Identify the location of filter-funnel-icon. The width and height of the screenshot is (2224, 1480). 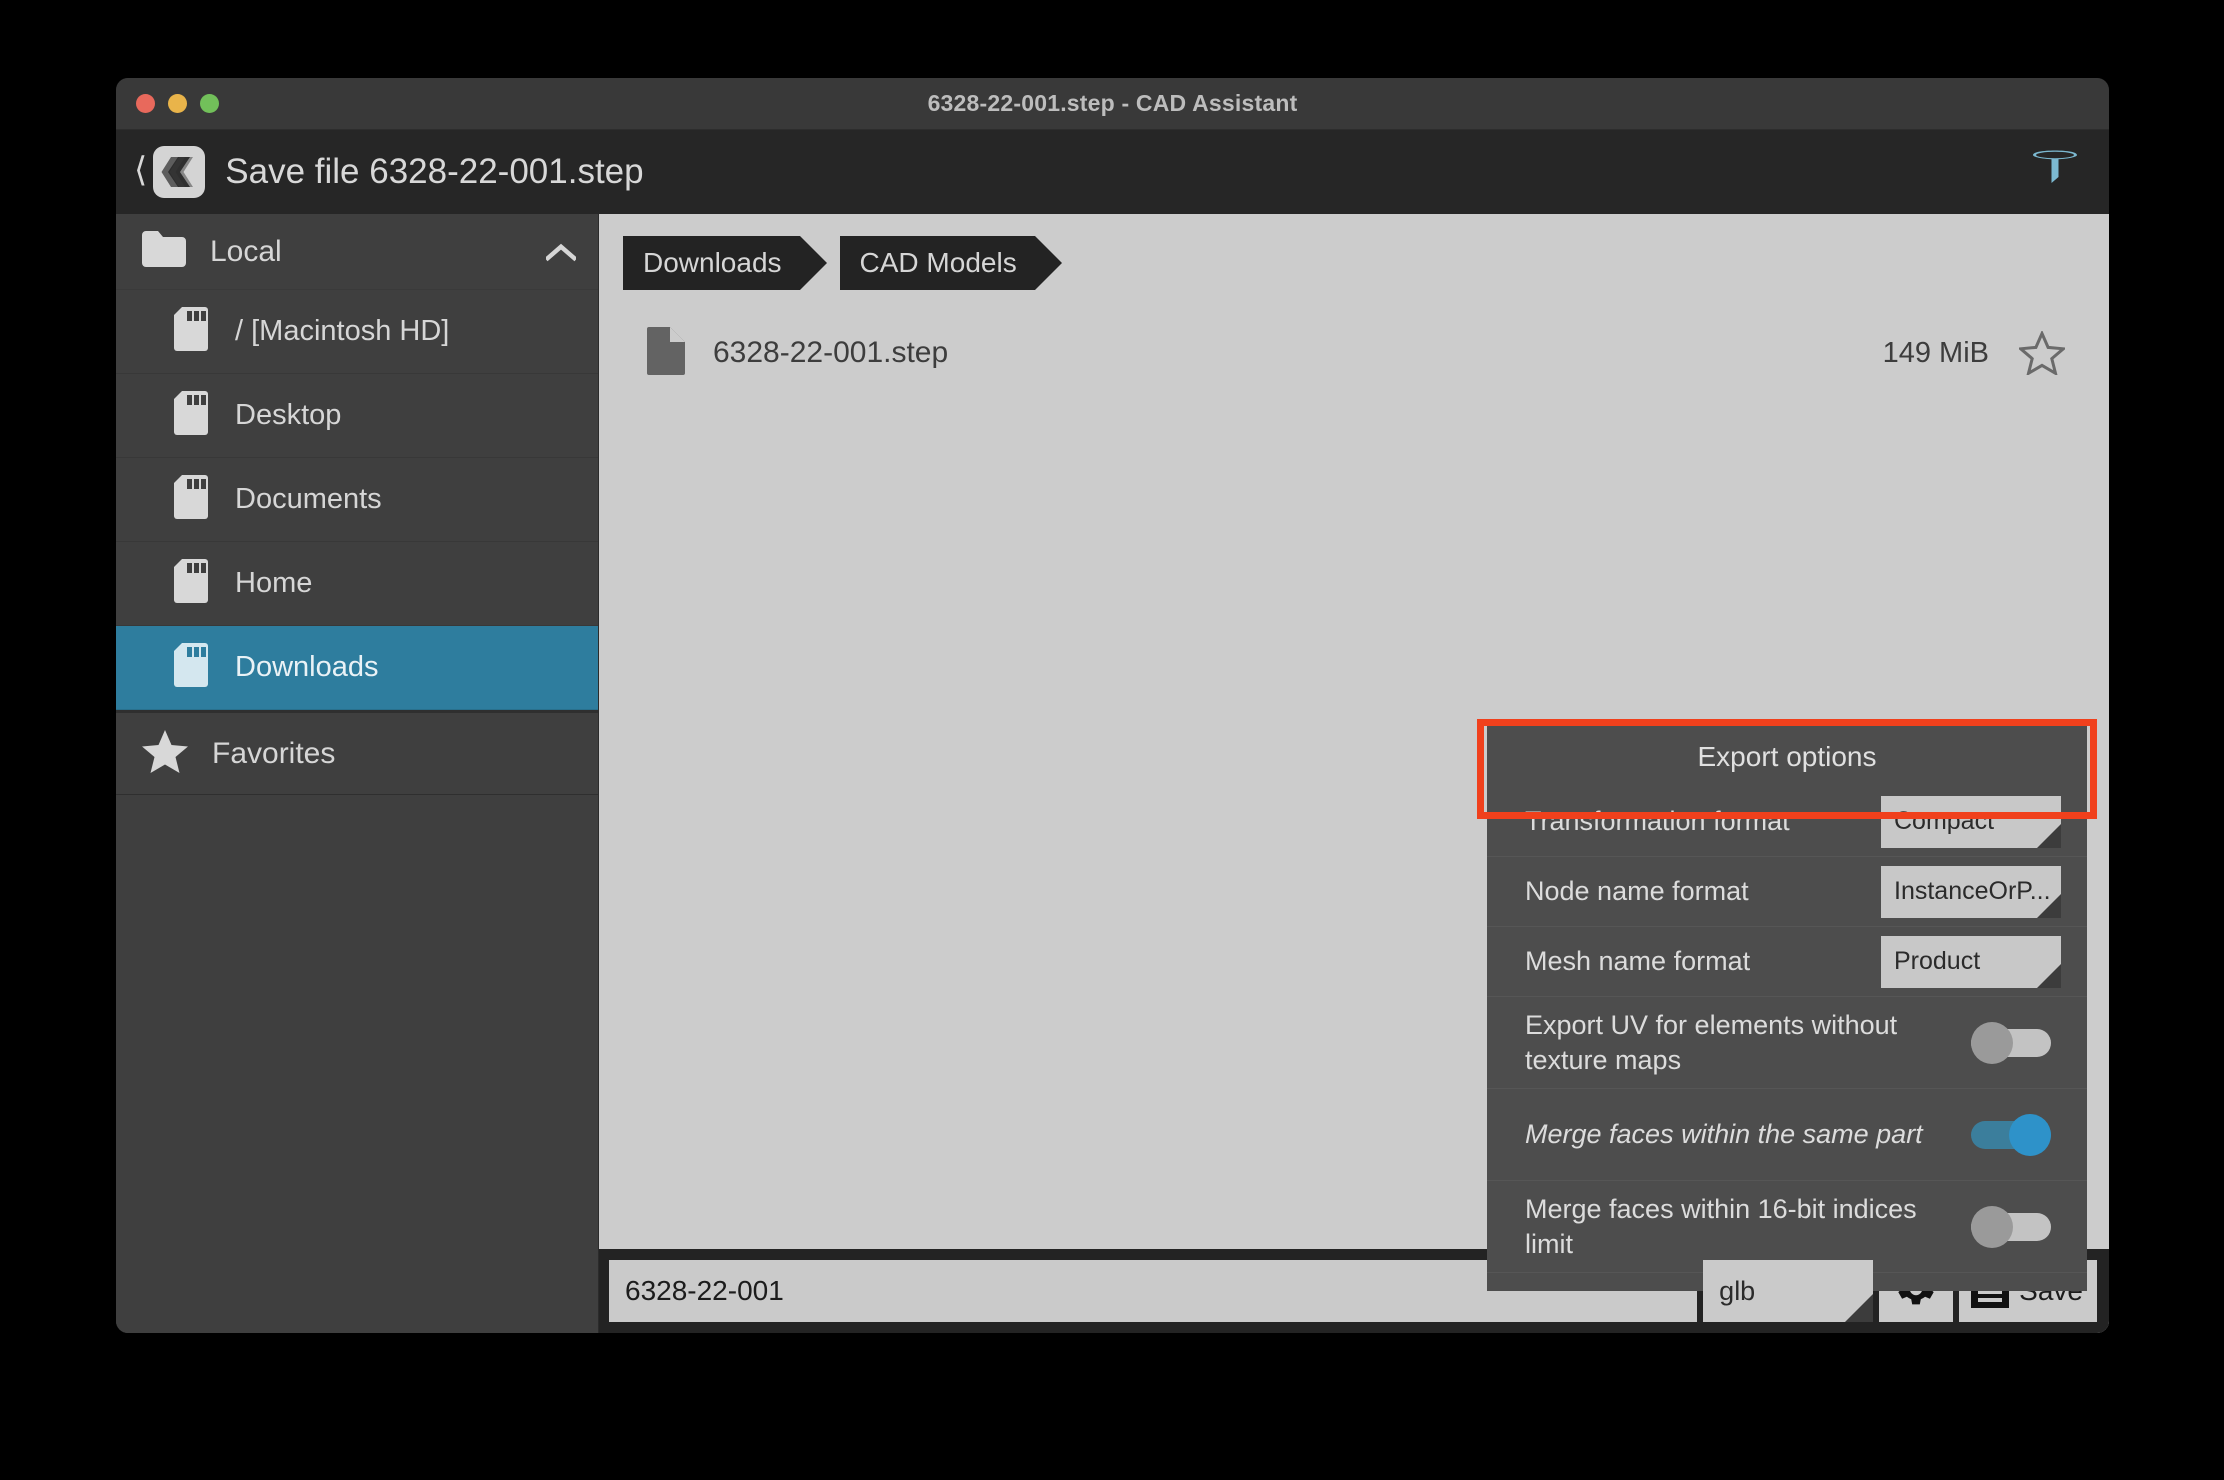
(2055, 172).